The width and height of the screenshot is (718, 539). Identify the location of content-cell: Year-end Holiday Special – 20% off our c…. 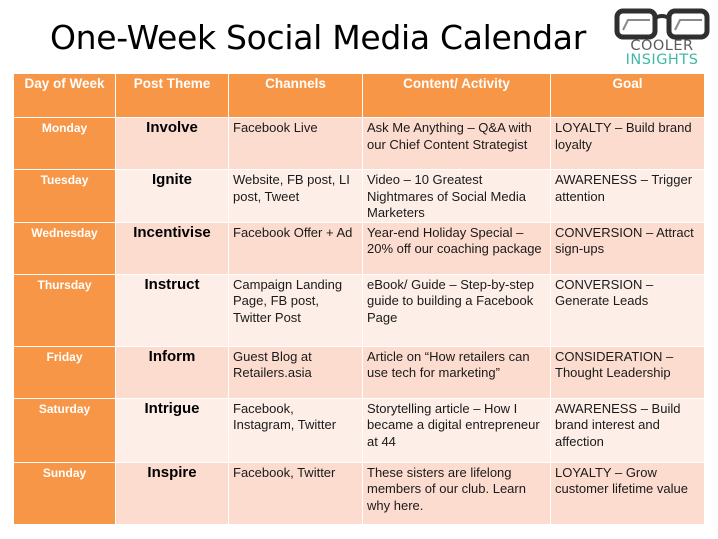
(456, 248).